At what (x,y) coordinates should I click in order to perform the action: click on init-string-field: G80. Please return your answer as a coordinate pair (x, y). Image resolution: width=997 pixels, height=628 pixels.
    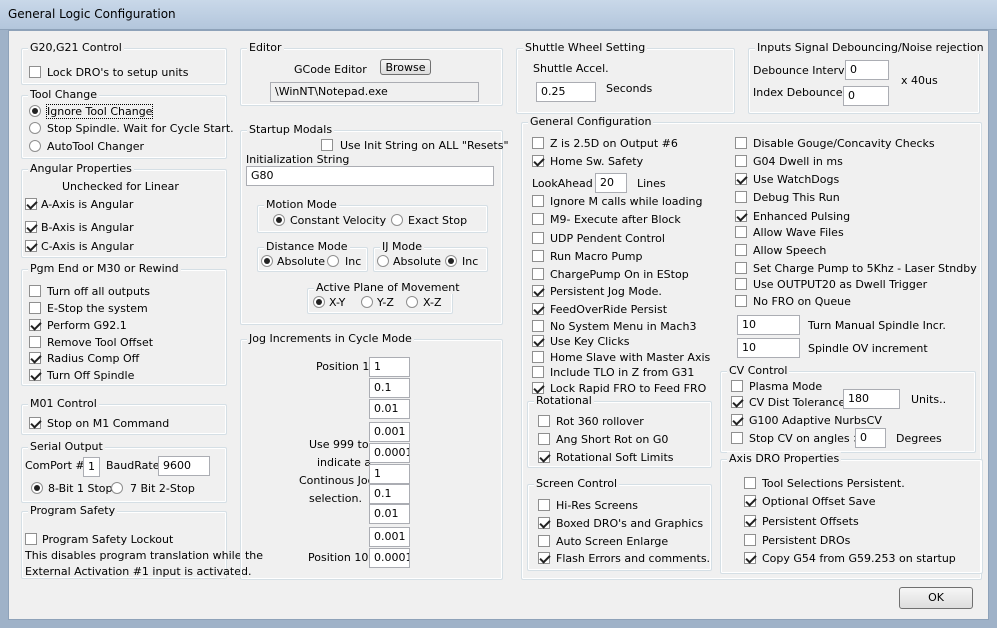
    Looking at the image, I should click on (370, 176).